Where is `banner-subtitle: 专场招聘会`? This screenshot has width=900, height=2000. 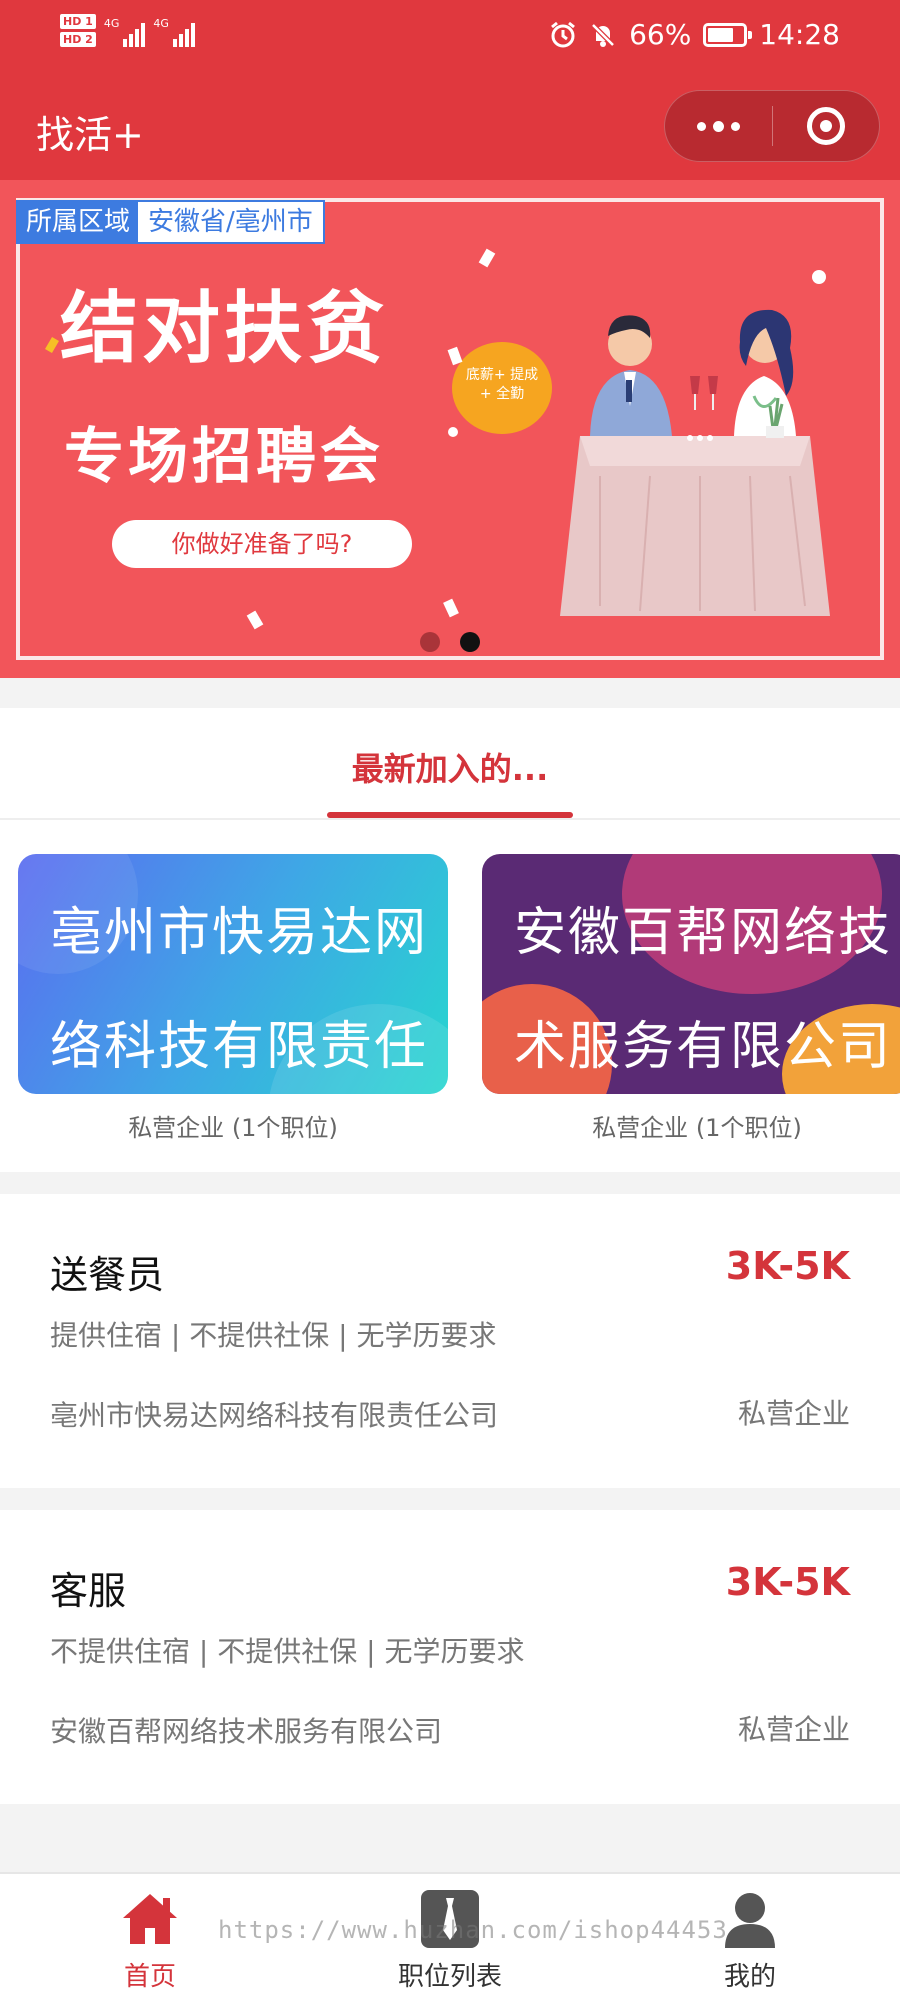 banner-subtitle: 专场招聘会 is located at coordinates (224, 457).